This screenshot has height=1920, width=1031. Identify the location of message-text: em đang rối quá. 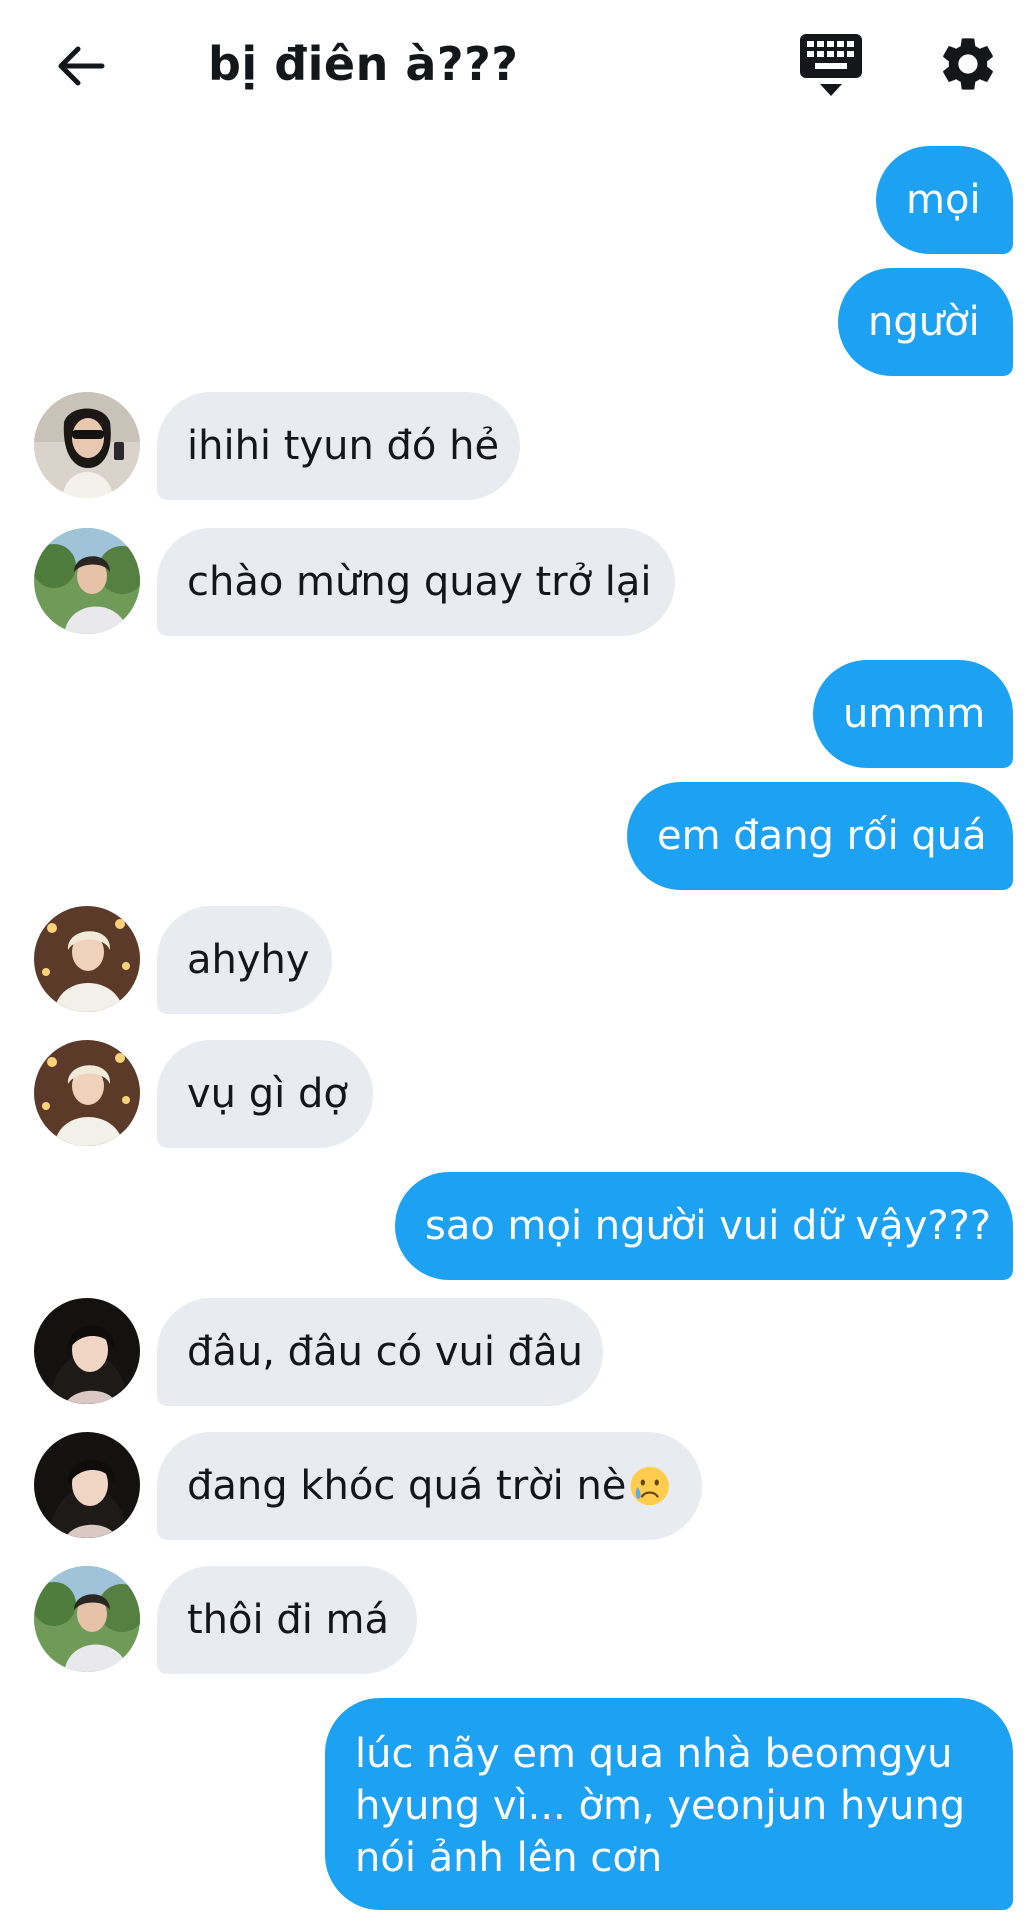
(822, 836).